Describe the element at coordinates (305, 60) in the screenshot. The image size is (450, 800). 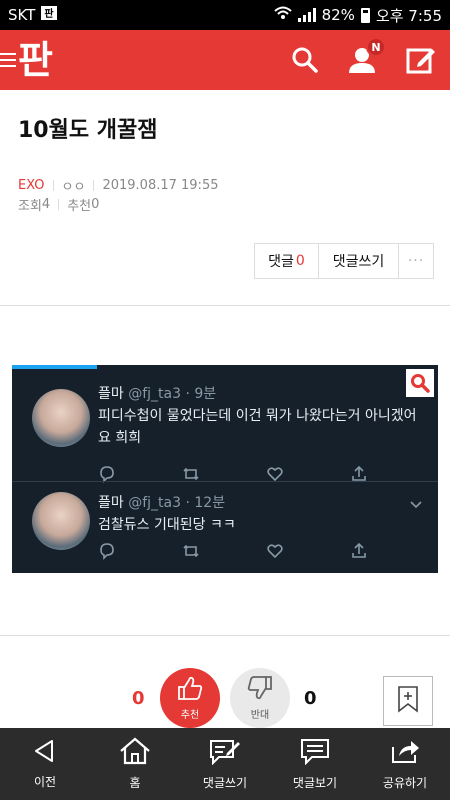
I see `search-icon` at that location.